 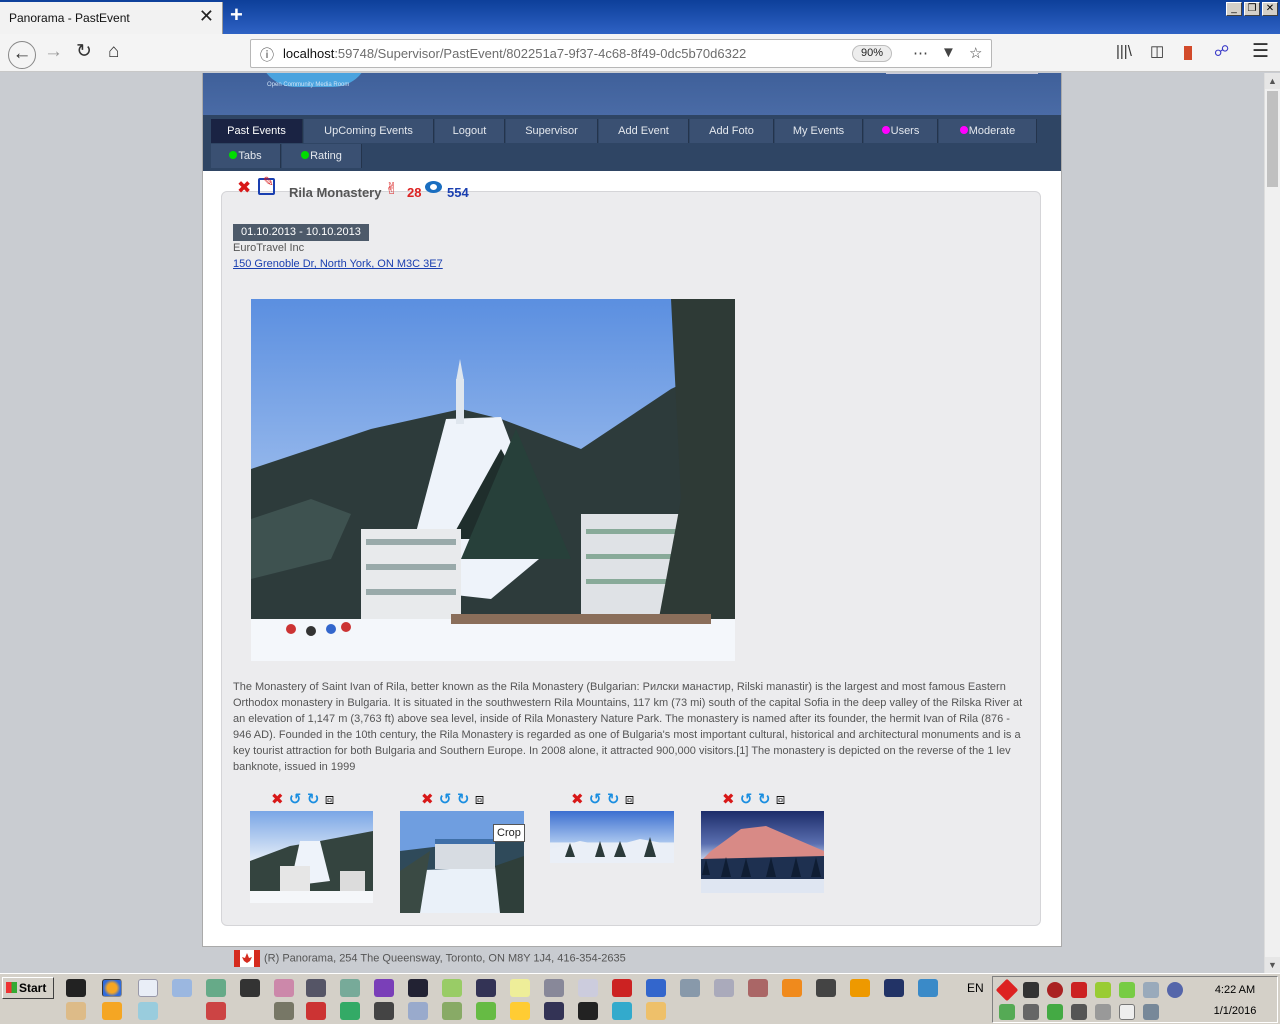 What do you see at coordinates (266, 185) in the screenshot?
I see `edit-event-icon: ✎` at bounding box center [266, 185].